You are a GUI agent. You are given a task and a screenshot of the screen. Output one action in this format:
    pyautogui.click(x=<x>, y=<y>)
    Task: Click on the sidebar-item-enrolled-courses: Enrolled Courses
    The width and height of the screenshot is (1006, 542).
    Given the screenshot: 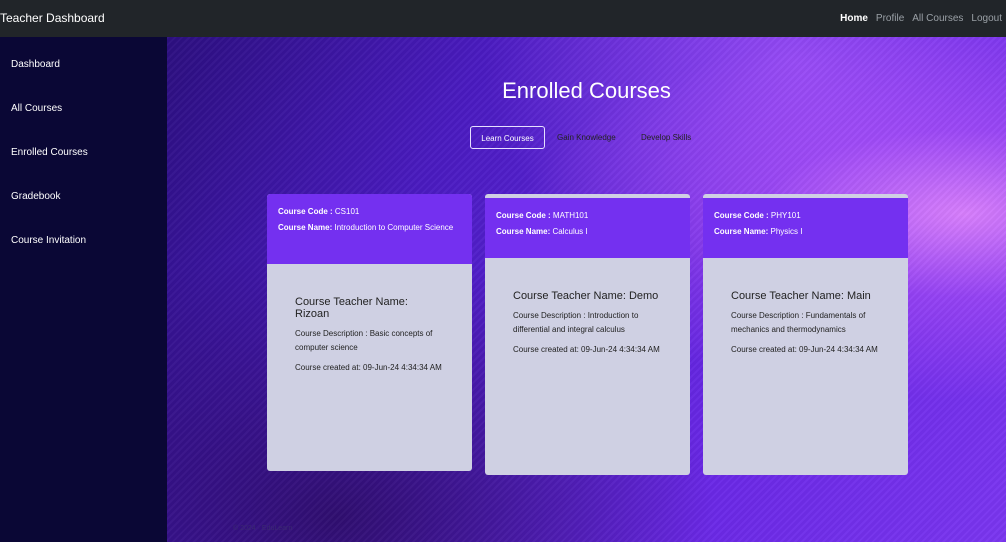 What is the action you would take?
    pyautogui.click(x=49, y=152)
    